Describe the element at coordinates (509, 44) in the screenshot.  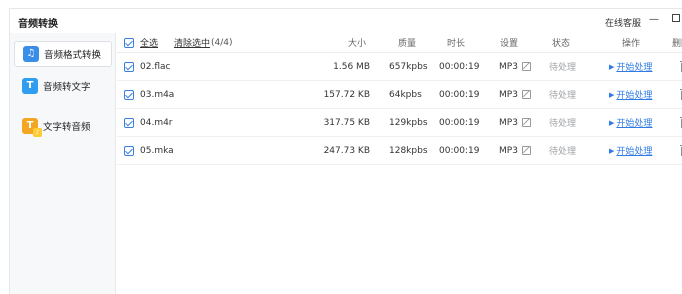
I see `column-header-settings: 设置` at that location.